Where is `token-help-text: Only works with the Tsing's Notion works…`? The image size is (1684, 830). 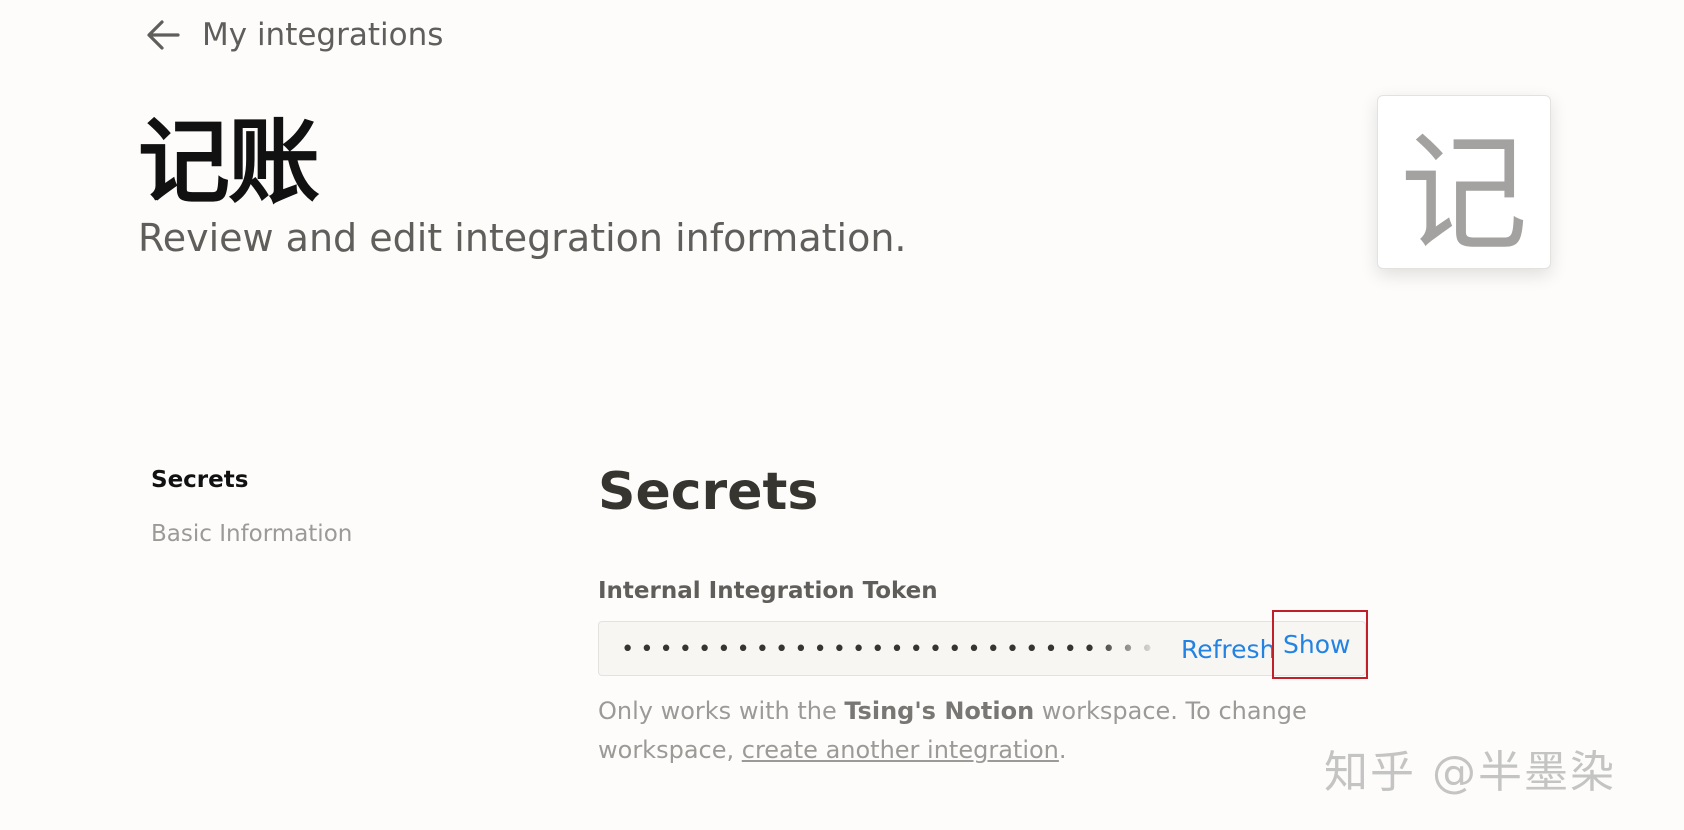
token-help-text: Only works with the Tsing's Notion works… is located at coordinates (958, 731).